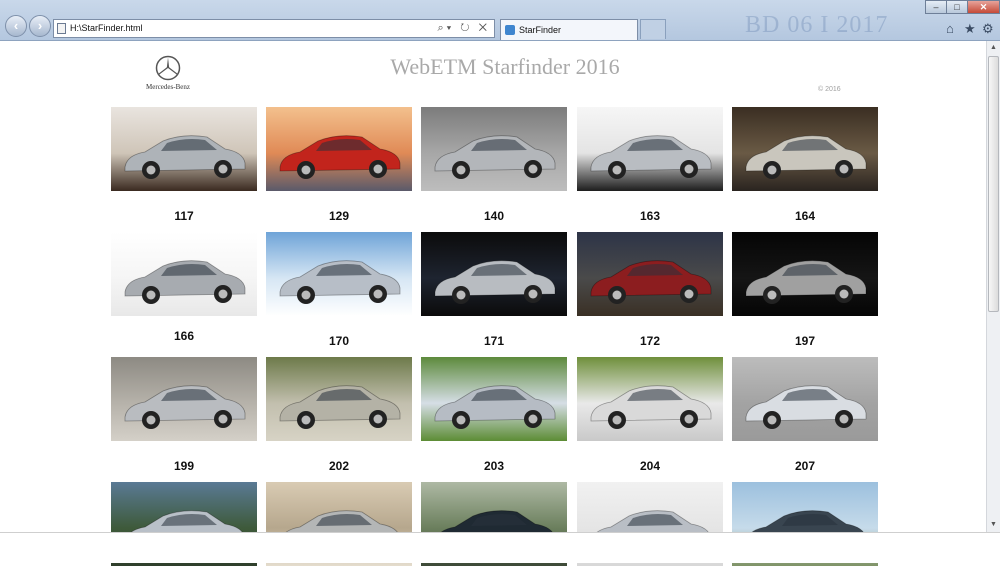 This screenshot has width=1000, height=566. I want to click on forward-button: ›, so click(40, 26).